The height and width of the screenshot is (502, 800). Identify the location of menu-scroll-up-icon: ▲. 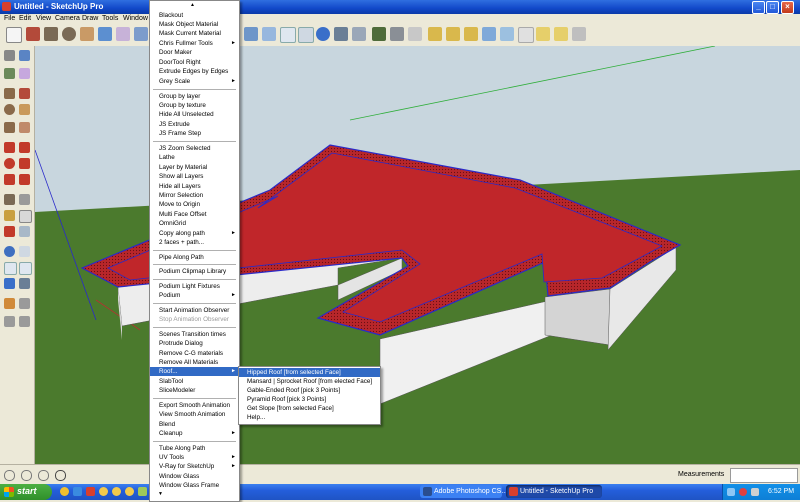
(192, 5).